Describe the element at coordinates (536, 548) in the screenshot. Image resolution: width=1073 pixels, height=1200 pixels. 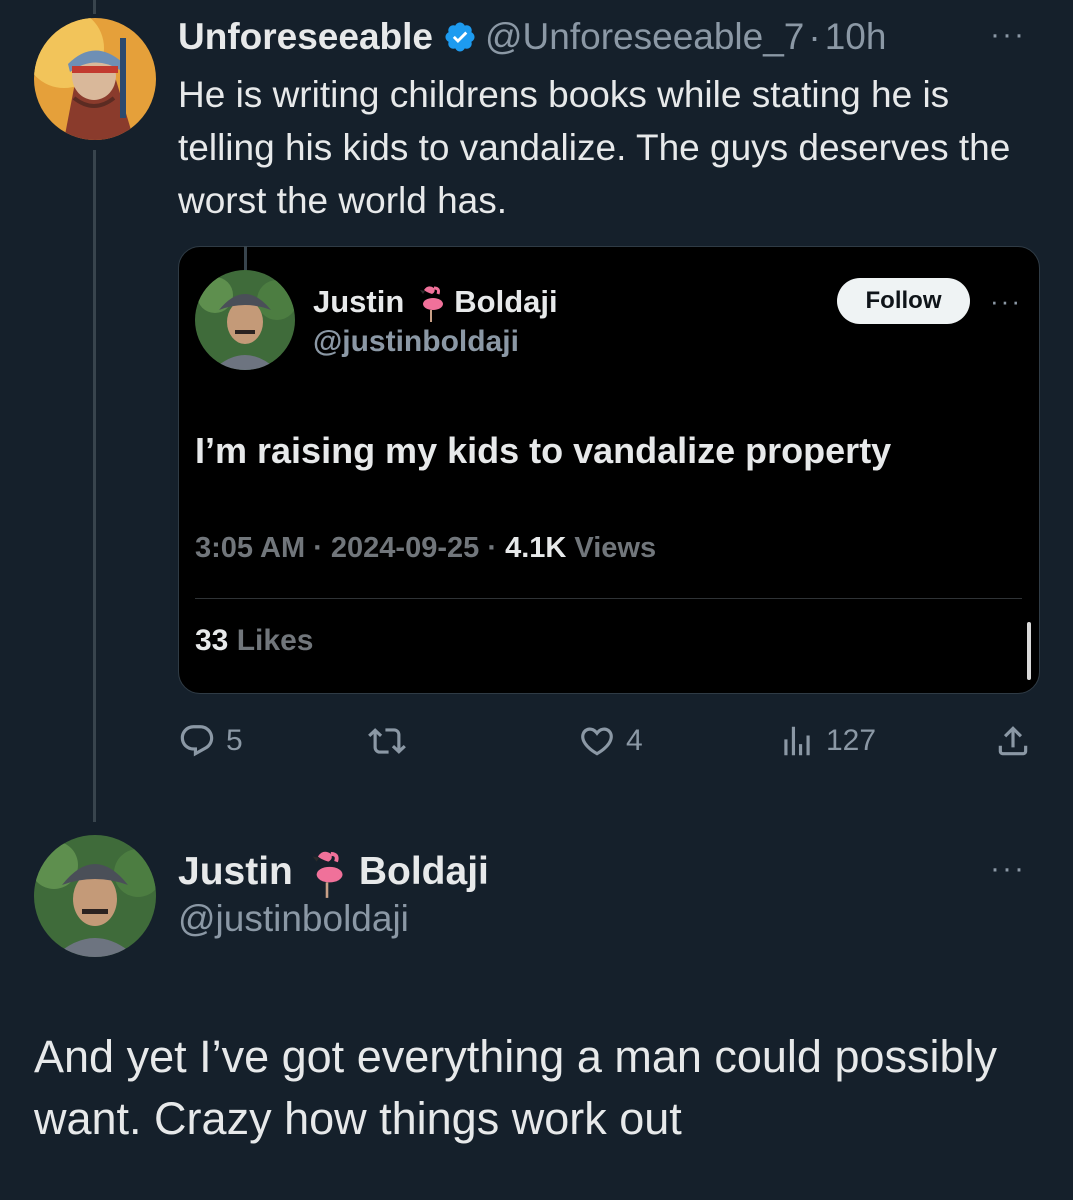
I see `quoted-views-count: 4.1K` at that location.